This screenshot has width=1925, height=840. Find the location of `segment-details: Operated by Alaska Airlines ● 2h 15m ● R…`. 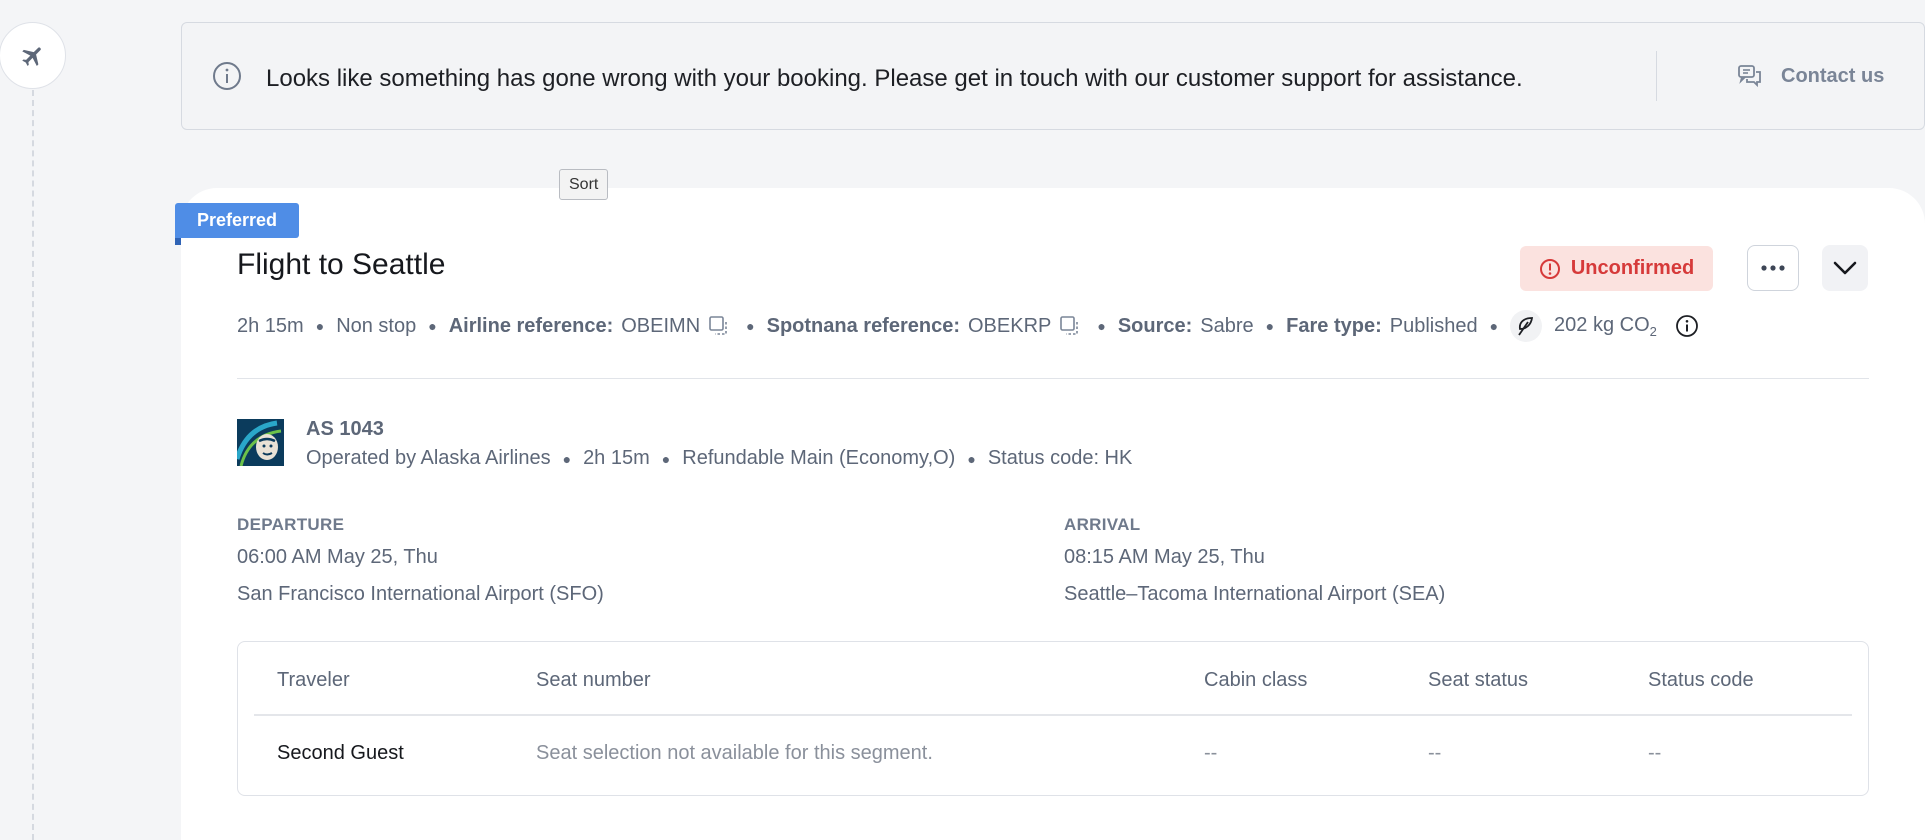

segment-details: Operated by Alaska Airlines ● 2h 15m ● R… is located at coordinates (719, 458).